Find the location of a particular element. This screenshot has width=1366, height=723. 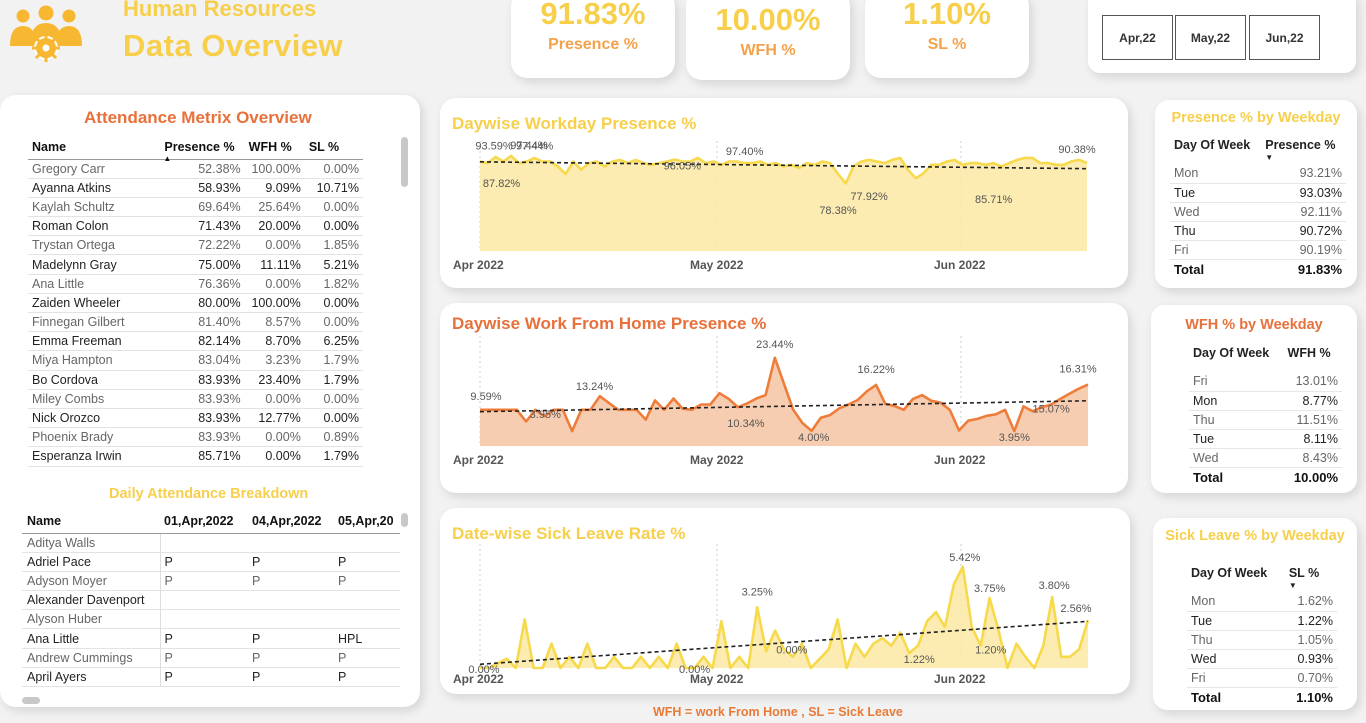

status-date-3: P is located at coordinates (367, 658).